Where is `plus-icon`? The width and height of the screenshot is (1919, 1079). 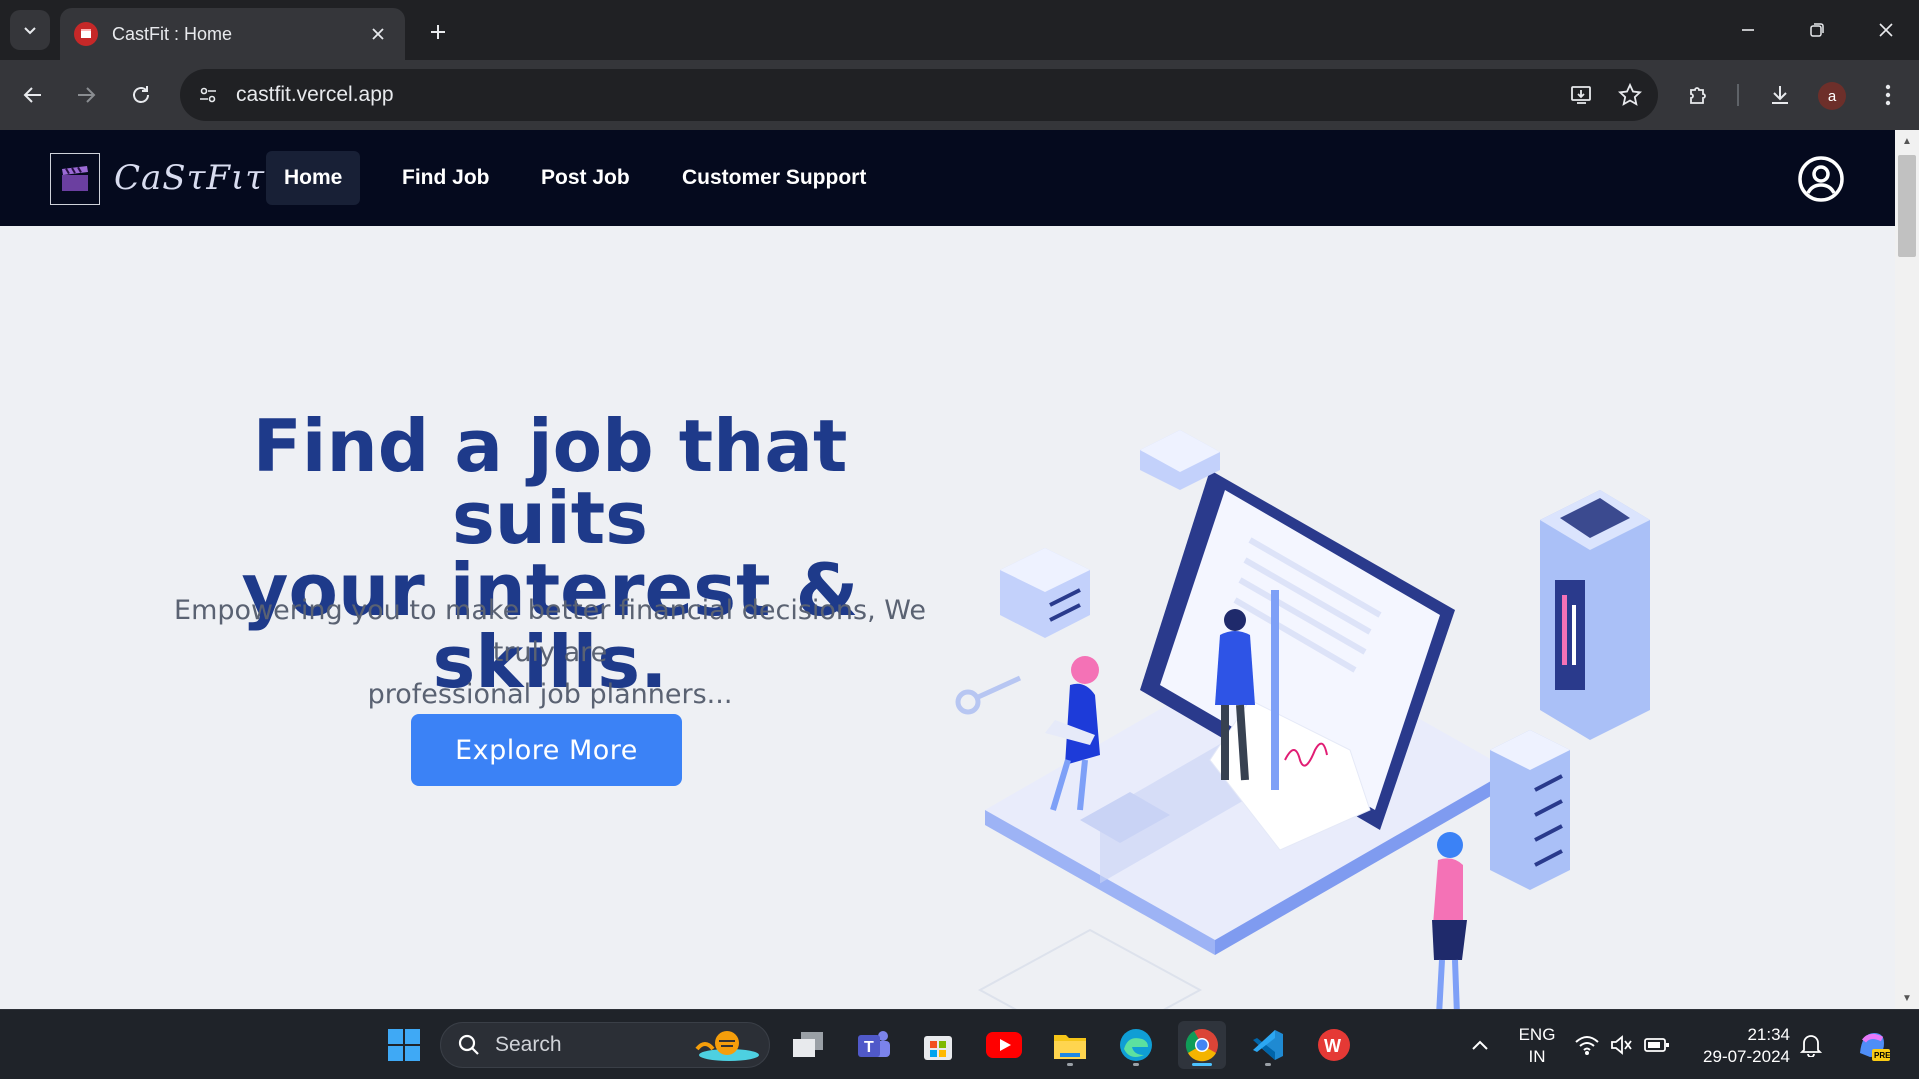
plus-icon is located at coordinates (438, 32).